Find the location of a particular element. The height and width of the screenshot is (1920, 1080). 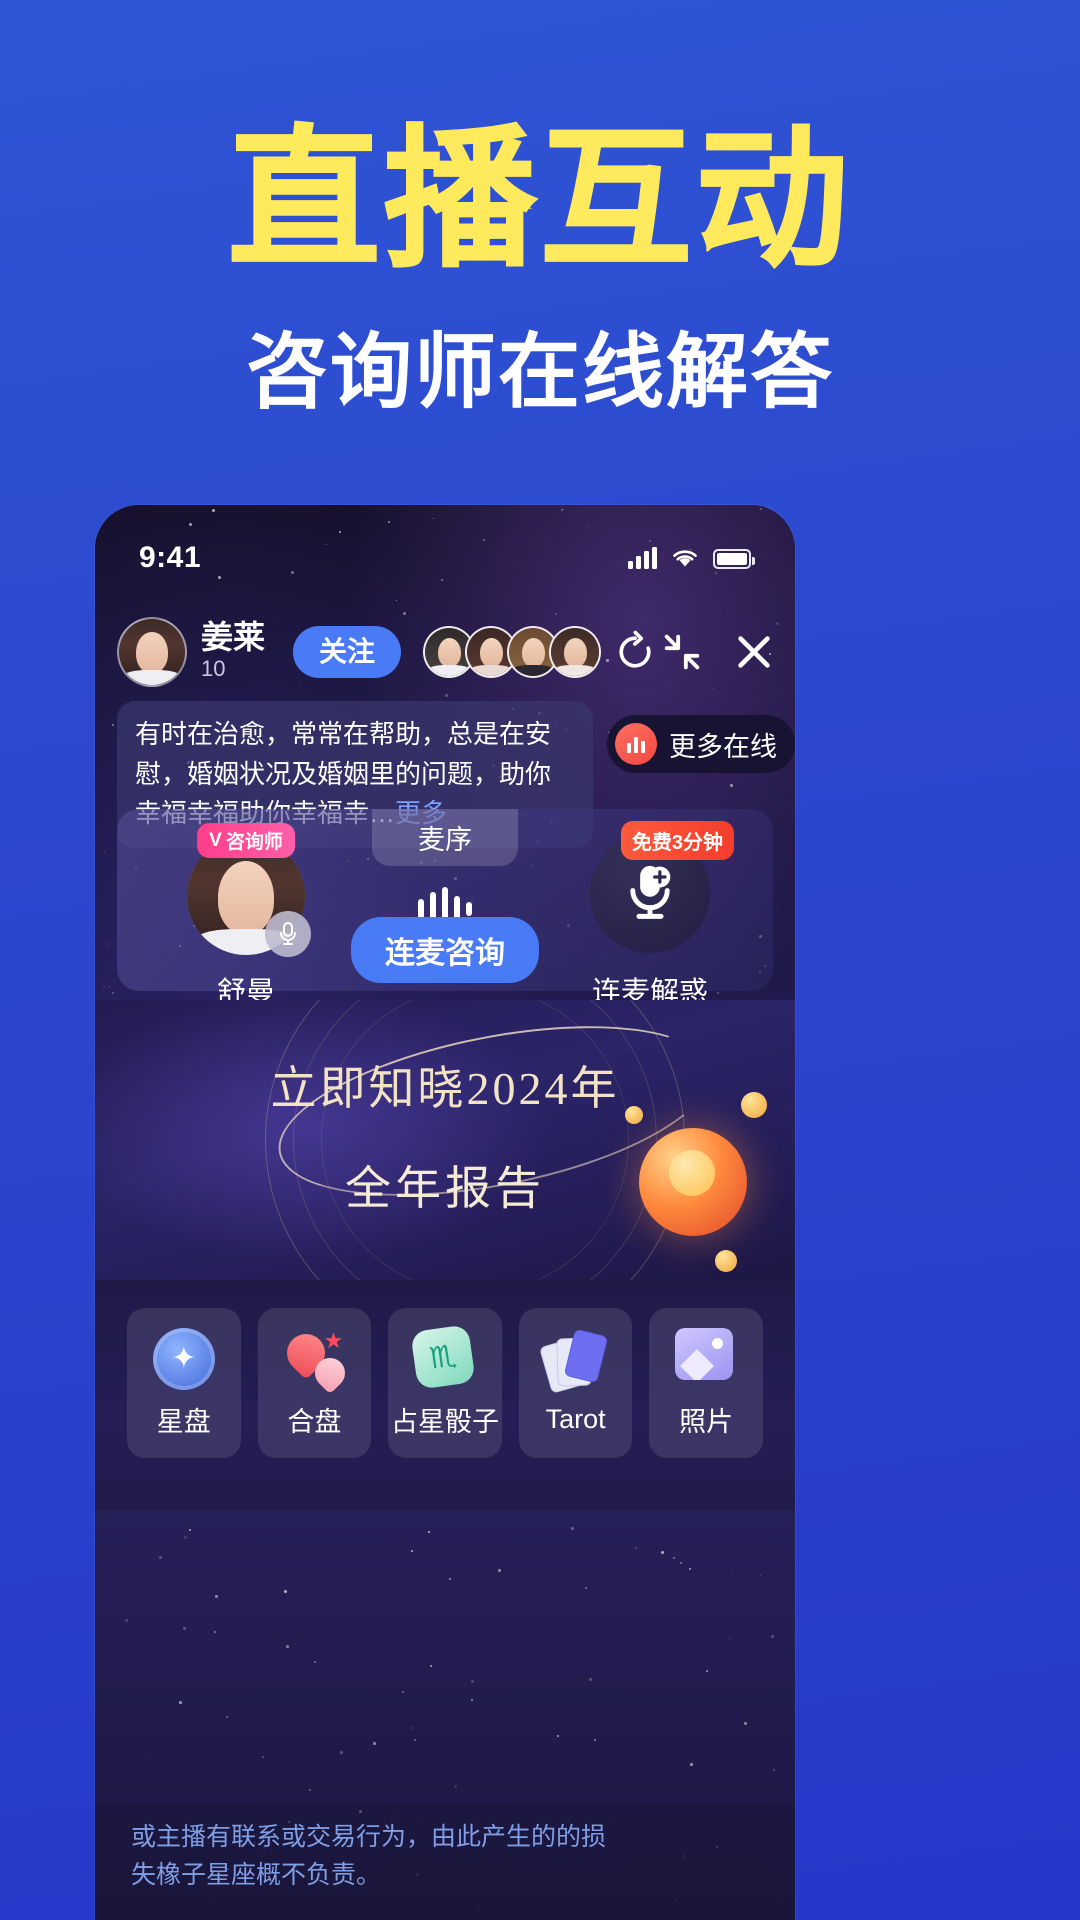

viewer-avatar-list is located at coordinates (540, 652).